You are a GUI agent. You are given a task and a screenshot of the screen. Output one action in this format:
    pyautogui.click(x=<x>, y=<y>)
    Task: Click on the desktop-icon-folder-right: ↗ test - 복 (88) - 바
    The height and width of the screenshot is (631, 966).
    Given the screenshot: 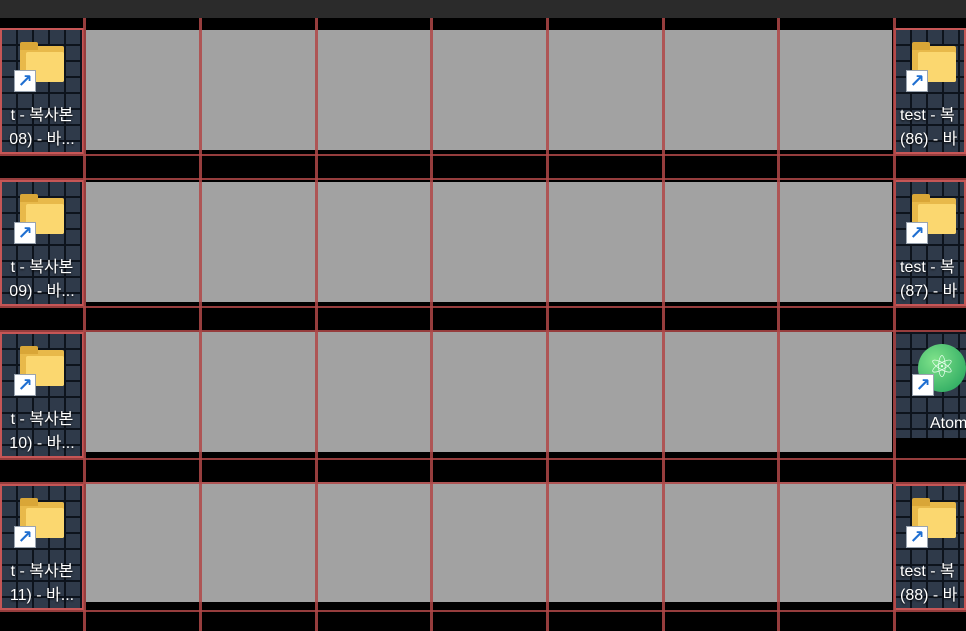 What is the action you would take?
    pyautogui.click(x=930, y=547)
    